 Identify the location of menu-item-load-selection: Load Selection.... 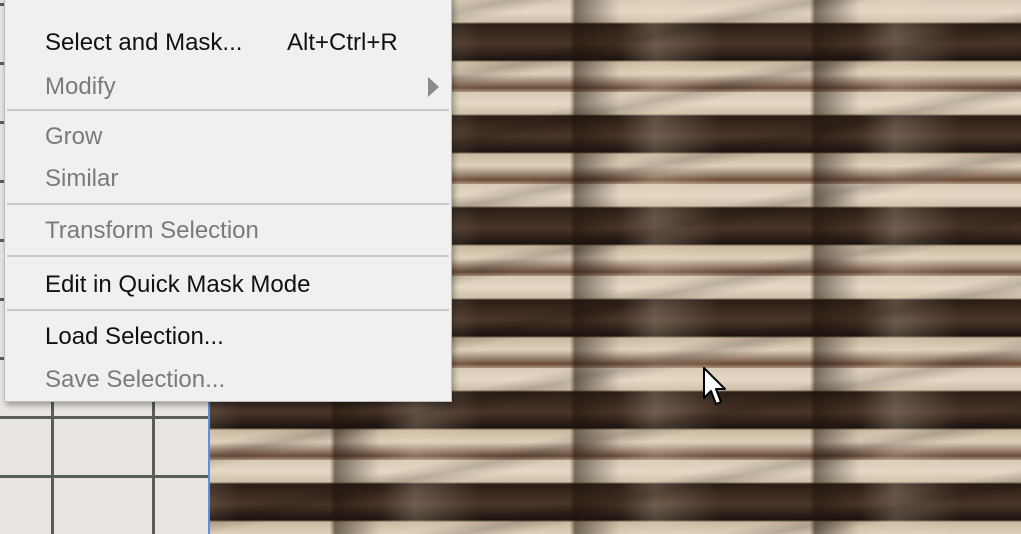
(228, 337).